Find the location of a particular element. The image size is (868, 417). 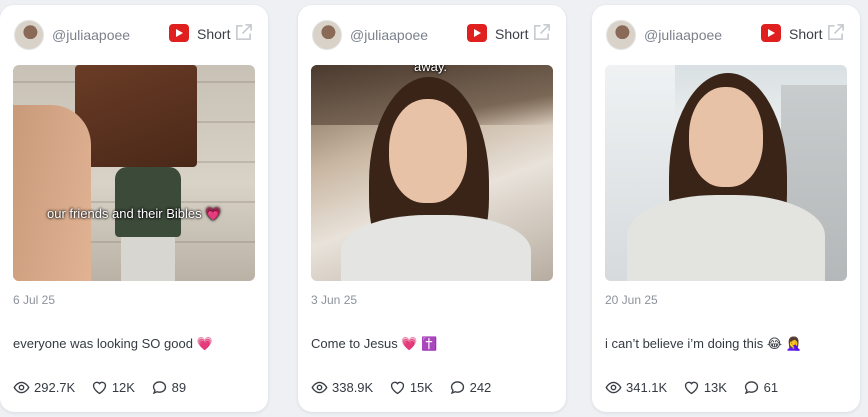

views-count: 341.1K is located at coordinates (647, 387).